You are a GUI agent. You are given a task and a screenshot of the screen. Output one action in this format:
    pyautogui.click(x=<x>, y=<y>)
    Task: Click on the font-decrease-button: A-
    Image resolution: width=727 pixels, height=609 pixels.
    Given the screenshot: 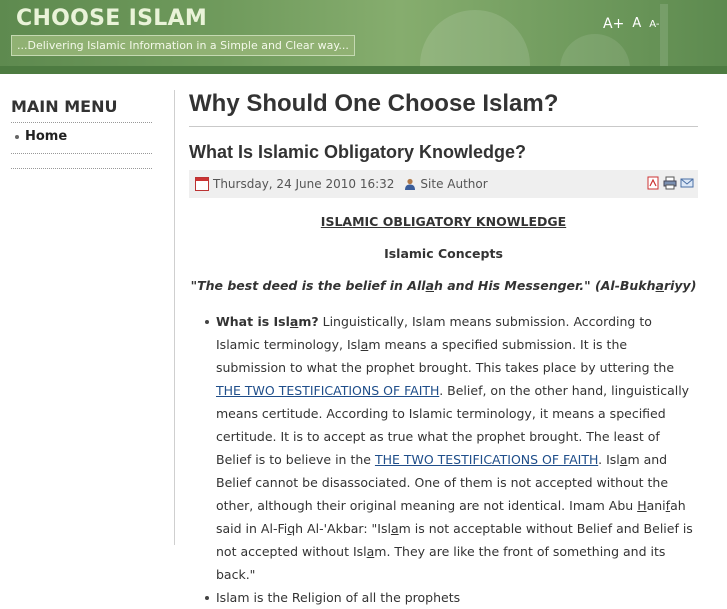 What is the action you would take?
    pyautogui.click(x=654, y=24)
    